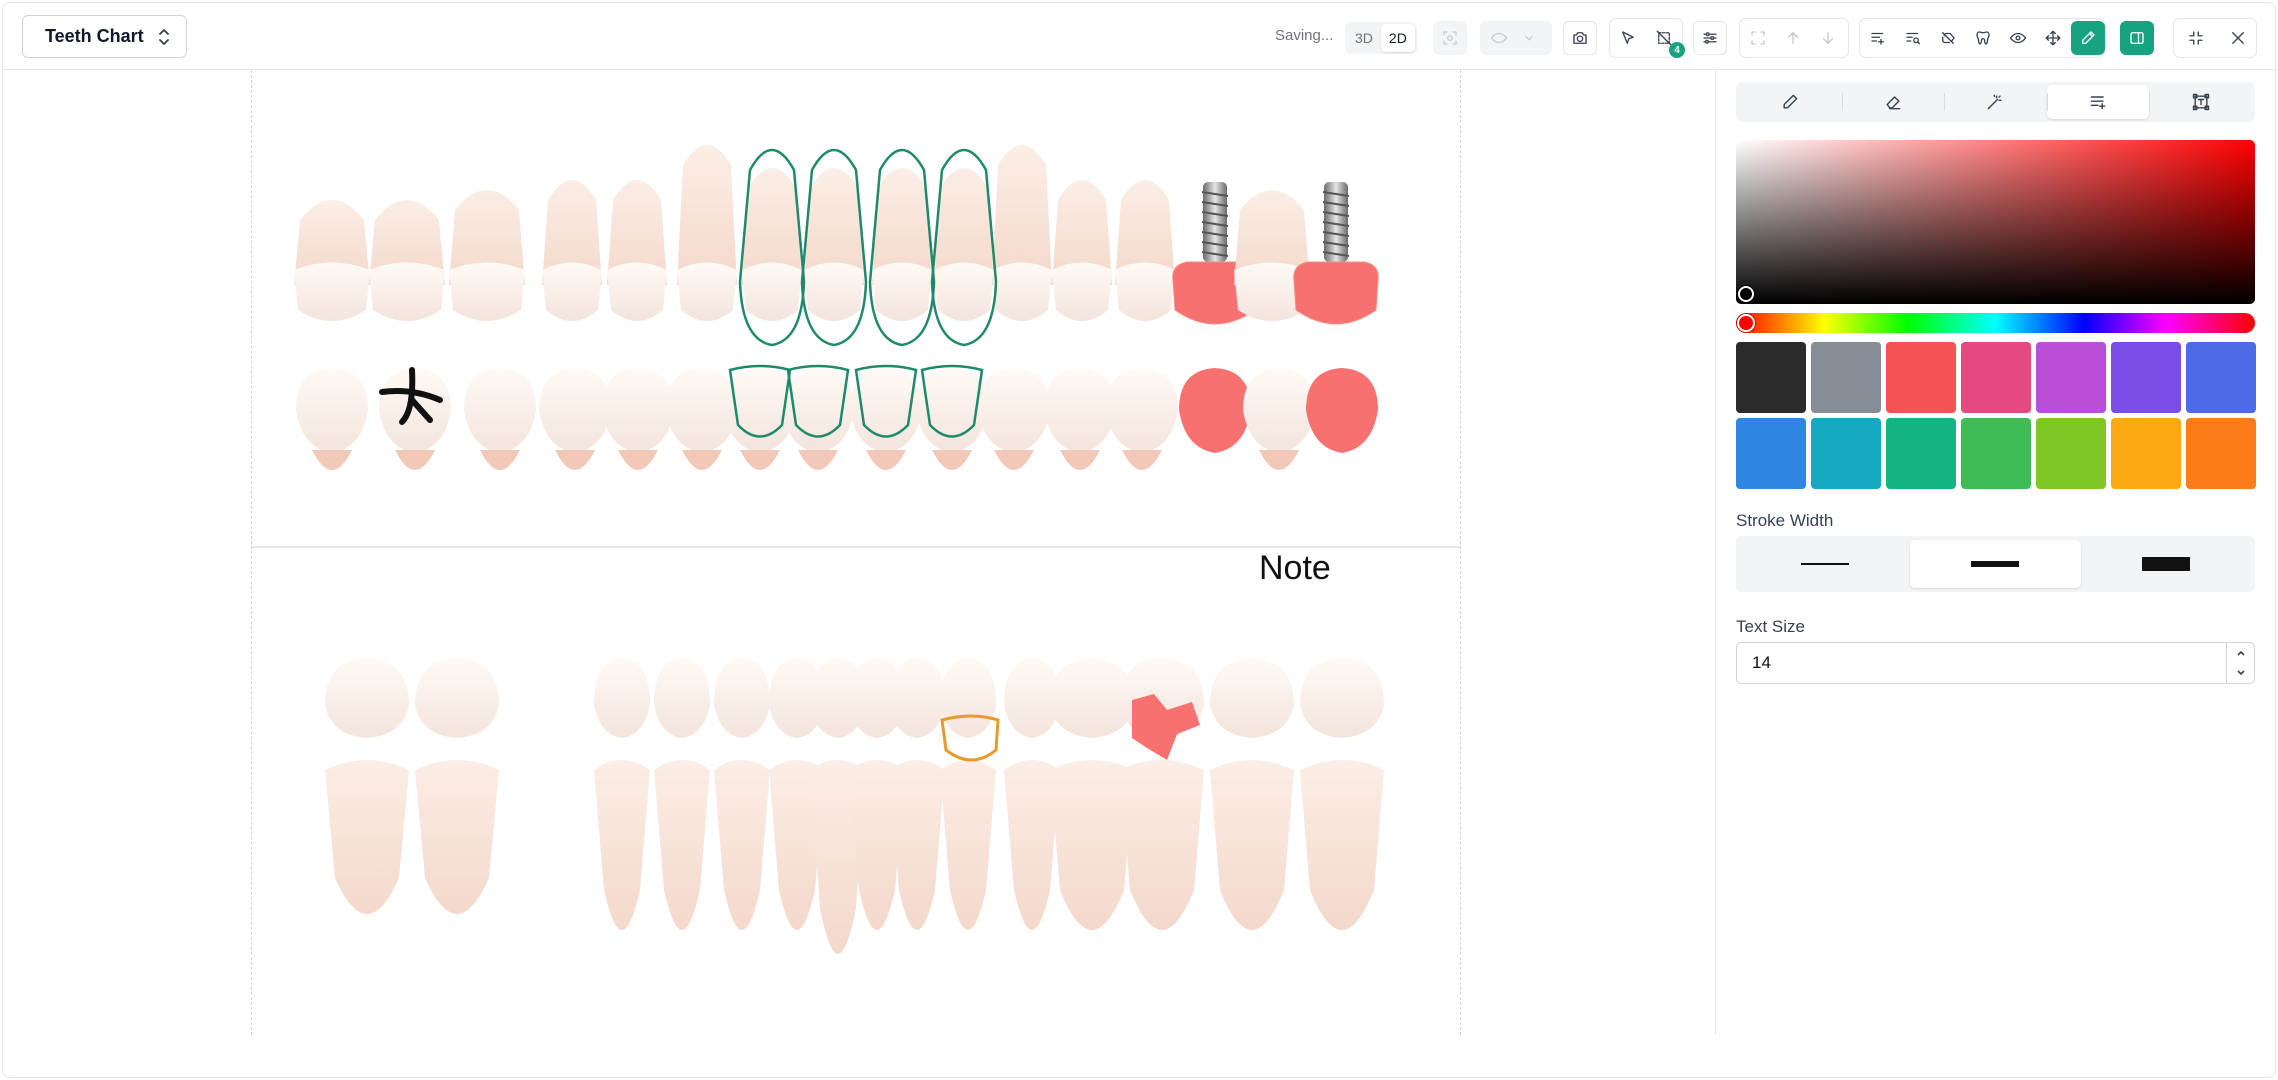 The image size is (2278, 1080). I want to click on notes-button, so click(1878, 38).